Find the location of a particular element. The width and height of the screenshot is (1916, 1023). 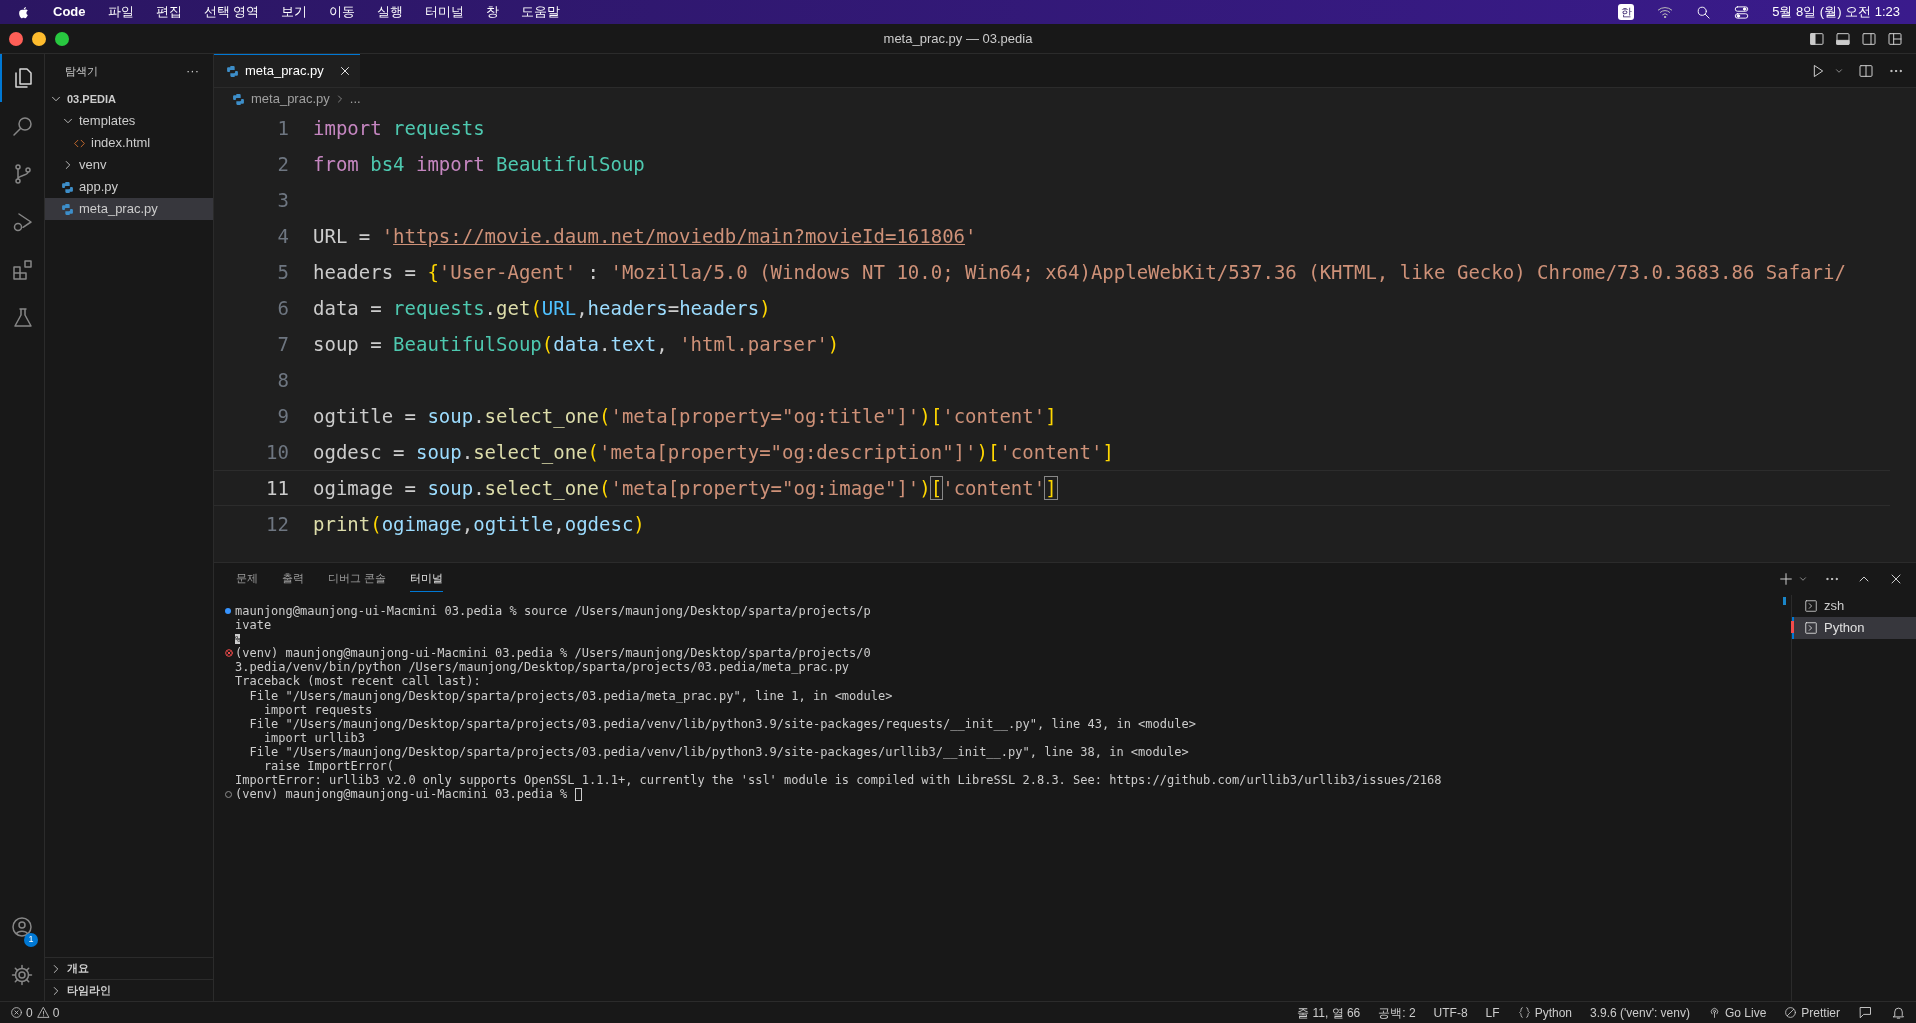

app-menu: Code is located at coordinates (69, 12).